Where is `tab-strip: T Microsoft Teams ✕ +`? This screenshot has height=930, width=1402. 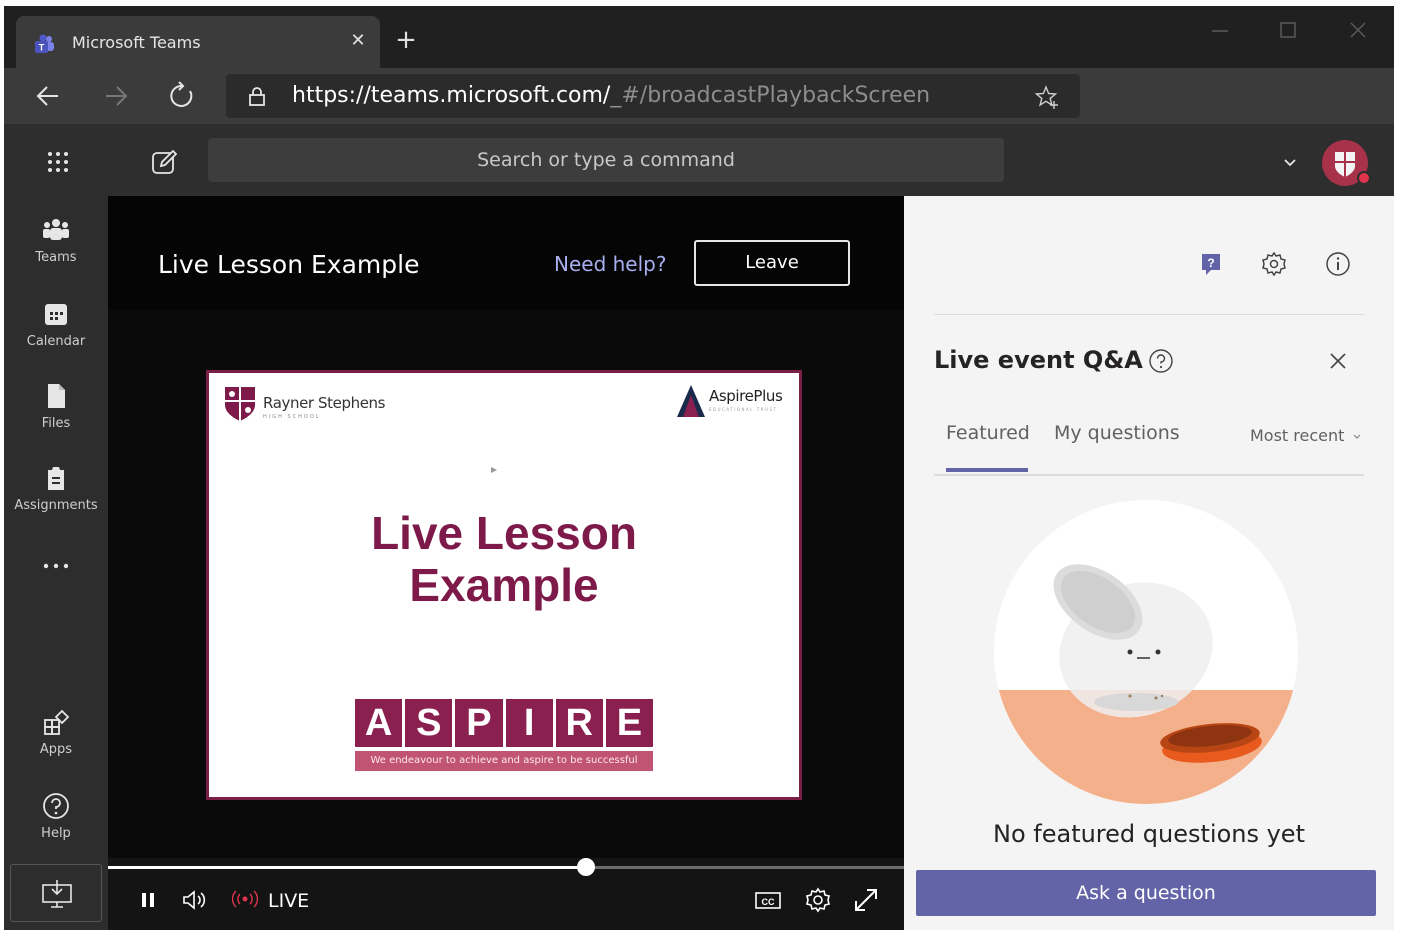
tab-strip: T Microsoft Teams ✕ + is located at coordinates (699, 37).